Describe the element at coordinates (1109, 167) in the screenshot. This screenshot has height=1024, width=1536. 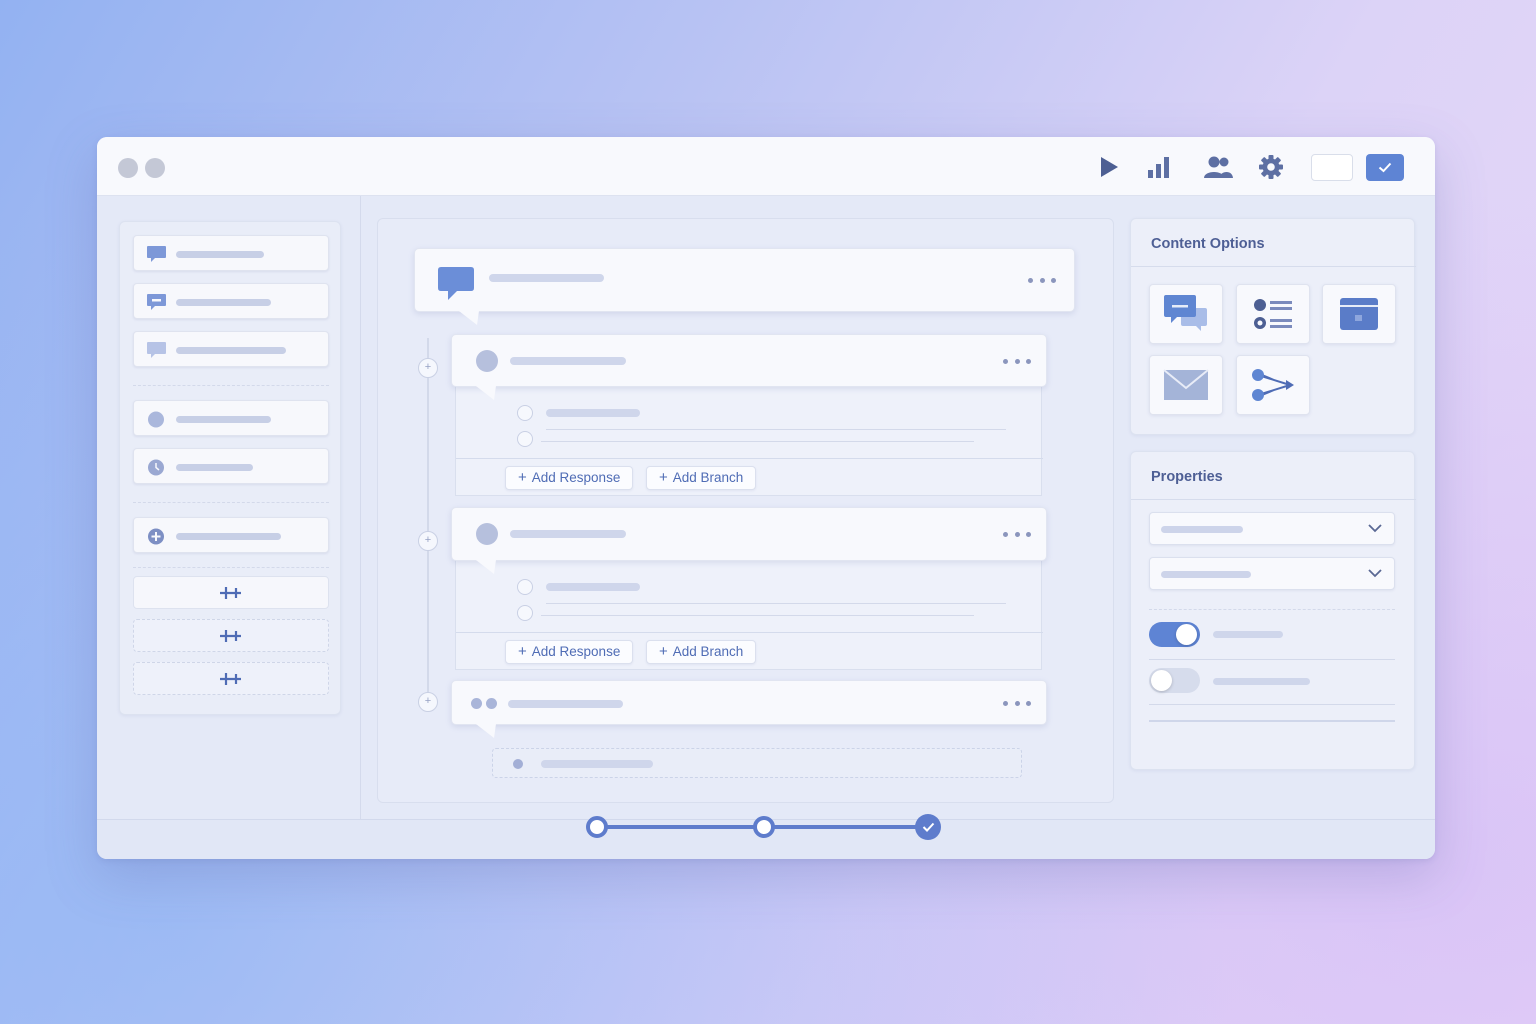
I see `play-icon` at that location.